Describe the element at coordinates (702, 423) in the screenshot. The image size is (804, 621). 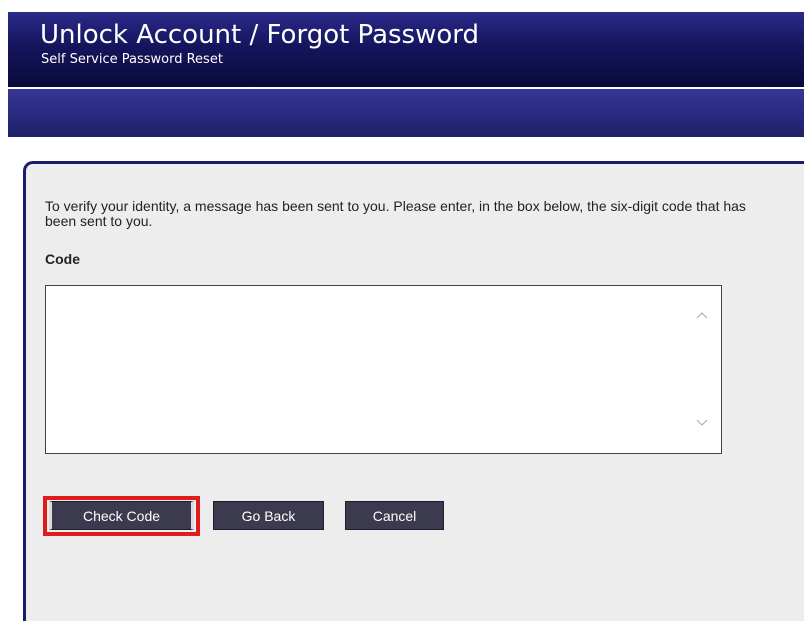
I see `chevron-down-icon` at that location.